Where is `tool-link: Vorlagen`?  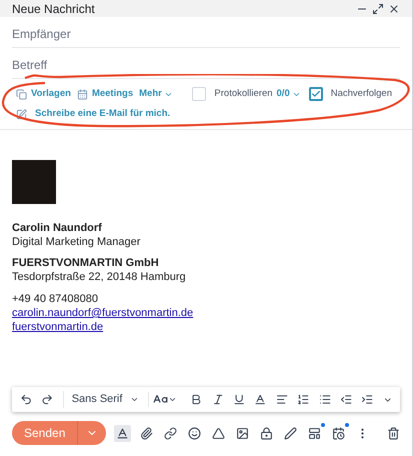
tool-link: Vorlagen is located at coordinates (51, 94).